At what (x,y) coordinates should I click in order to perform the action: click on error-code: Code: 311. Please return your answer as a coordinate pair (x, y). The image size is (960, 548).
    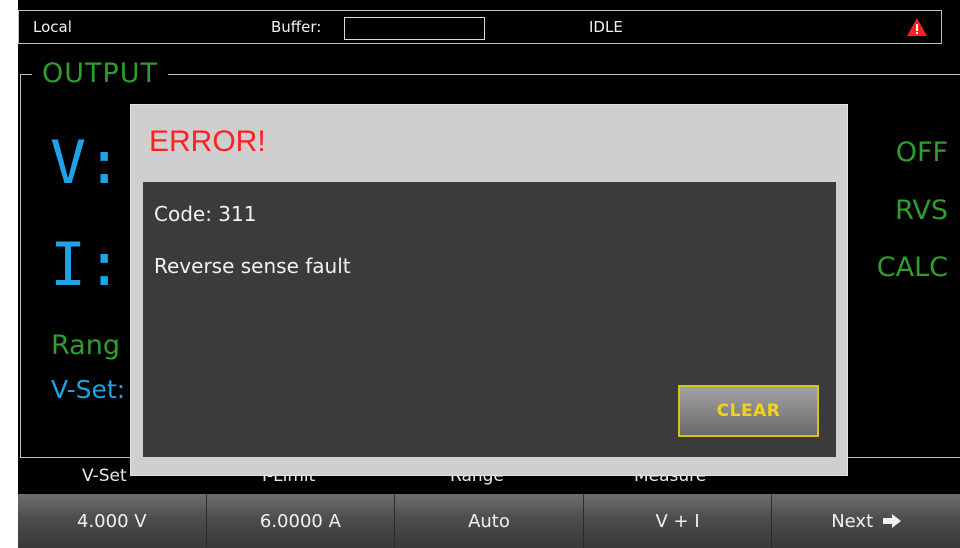
    Looking at the image, I should click on (205, 214).